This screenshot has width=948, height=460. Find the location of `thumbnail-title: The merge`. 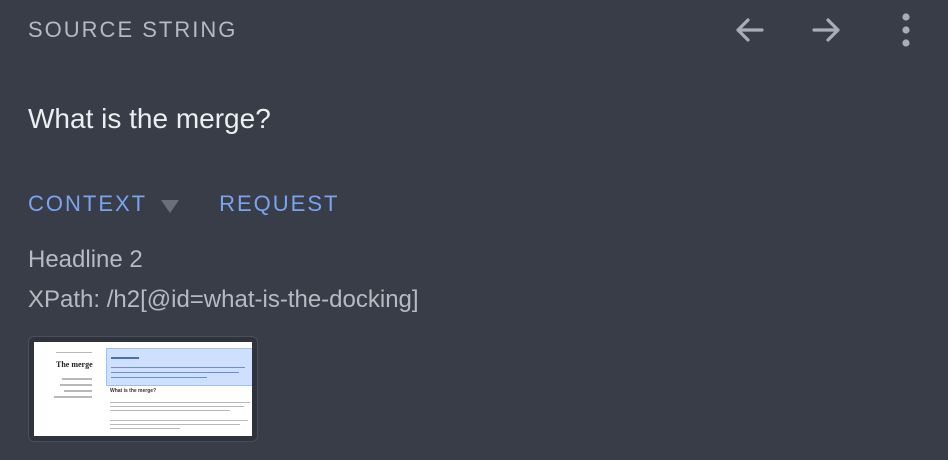

thumbnail-title: The merge is located at coordinates (74, 364).